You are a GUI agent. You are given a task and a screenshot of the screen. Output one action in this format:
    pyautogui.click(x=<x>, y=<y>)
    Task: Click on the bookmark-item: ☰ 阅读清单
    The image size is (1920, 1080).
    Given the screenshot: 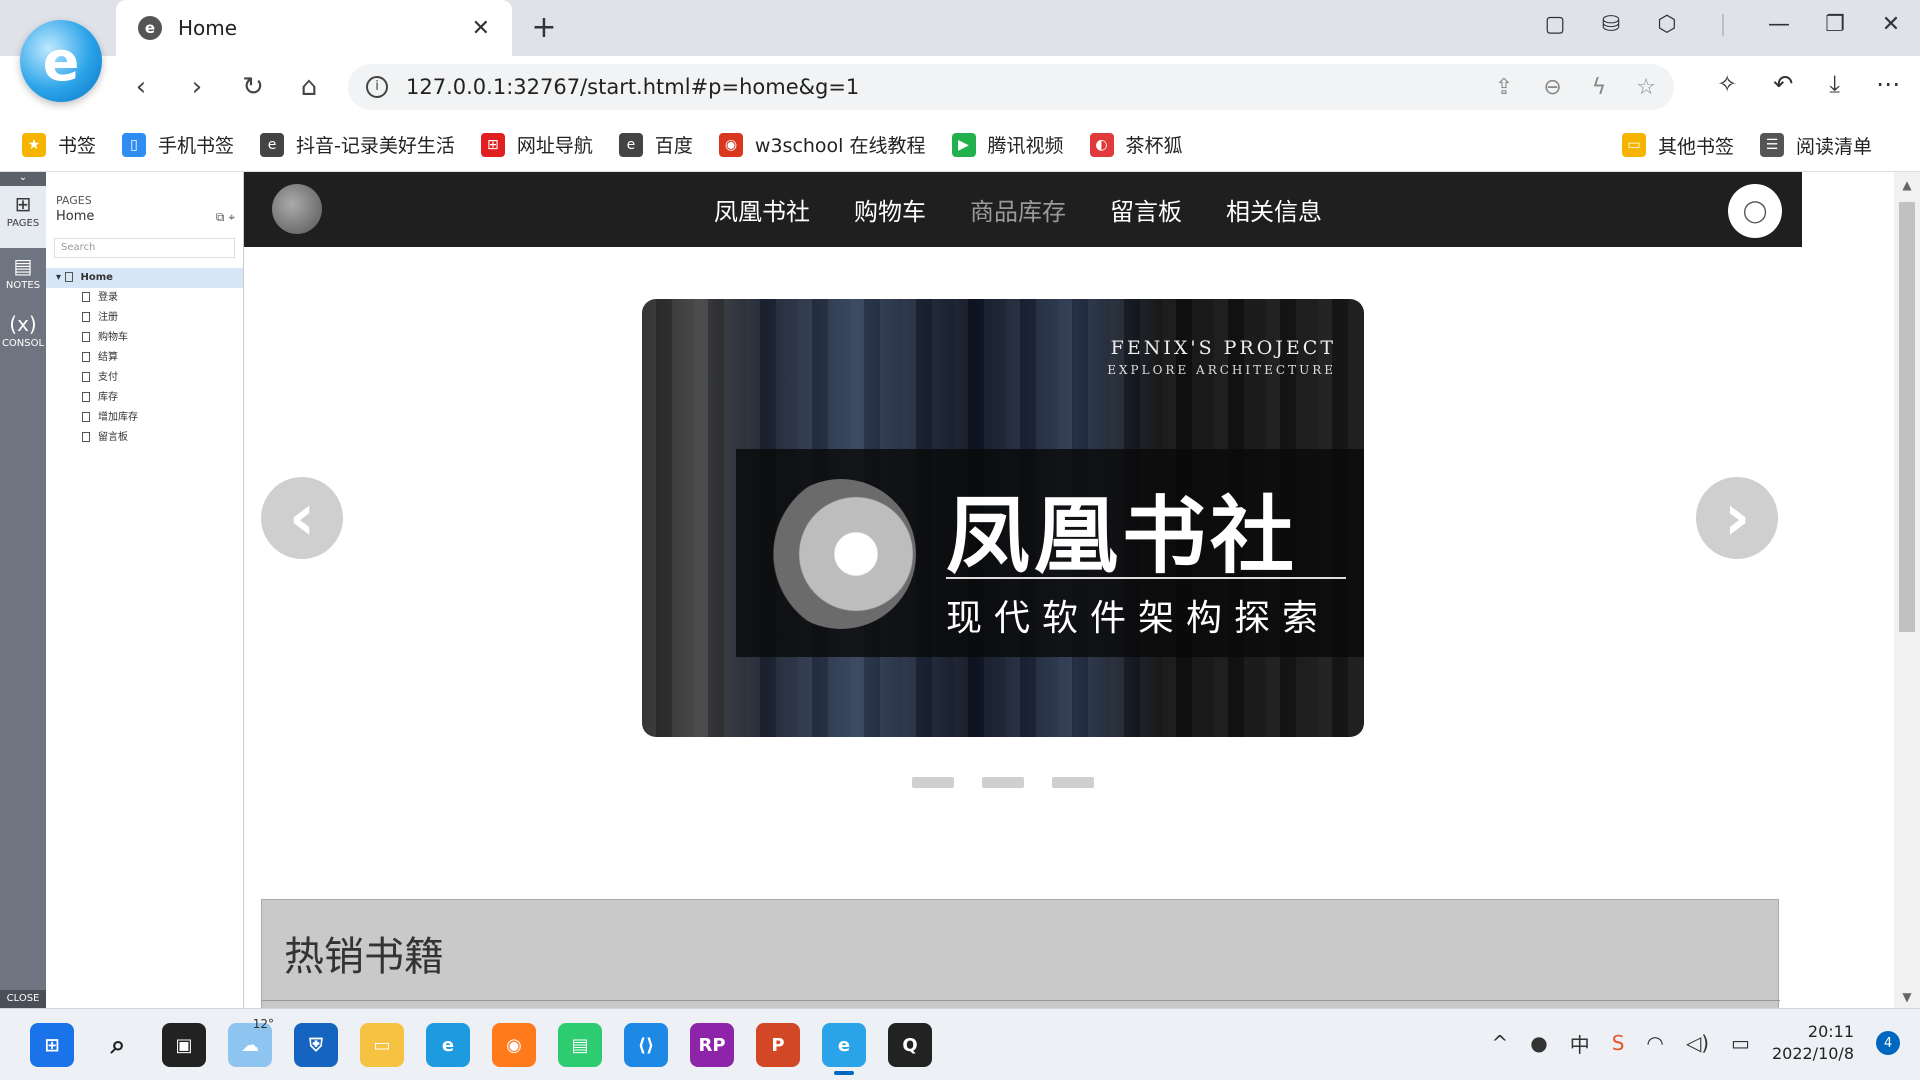 What is the action you would take?
    pyautogui.click(x=1815, y=145)
    